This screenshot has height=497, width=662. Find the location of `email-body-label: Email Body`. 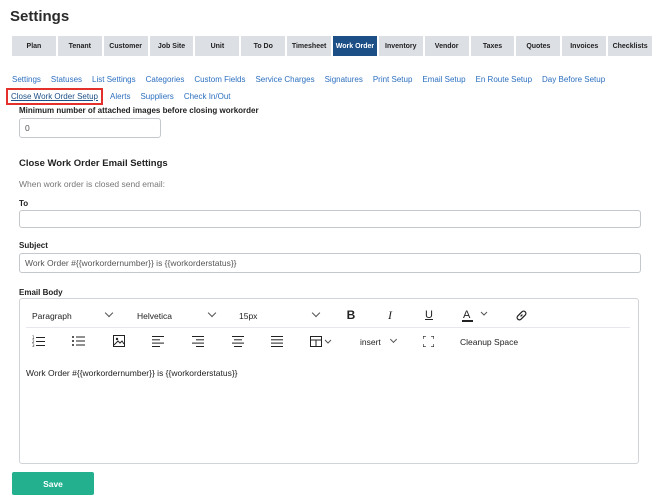

email-body-label: Email Body is located at coordinates (41, 292).